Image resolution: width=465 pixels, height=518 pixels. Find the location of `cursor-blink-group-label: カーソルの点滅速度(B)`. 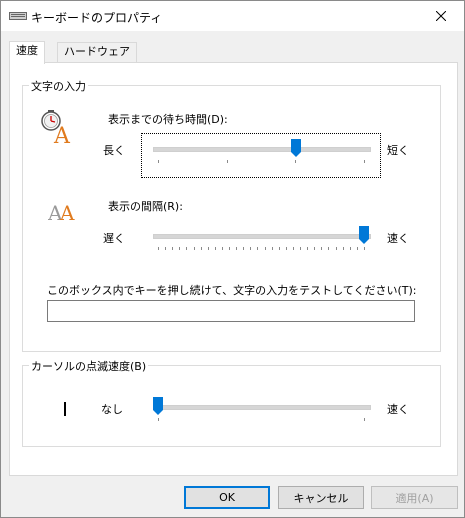

cursor-blink-group-label: カーソルの点滅速度(B) is located at coordinates (89, 366).